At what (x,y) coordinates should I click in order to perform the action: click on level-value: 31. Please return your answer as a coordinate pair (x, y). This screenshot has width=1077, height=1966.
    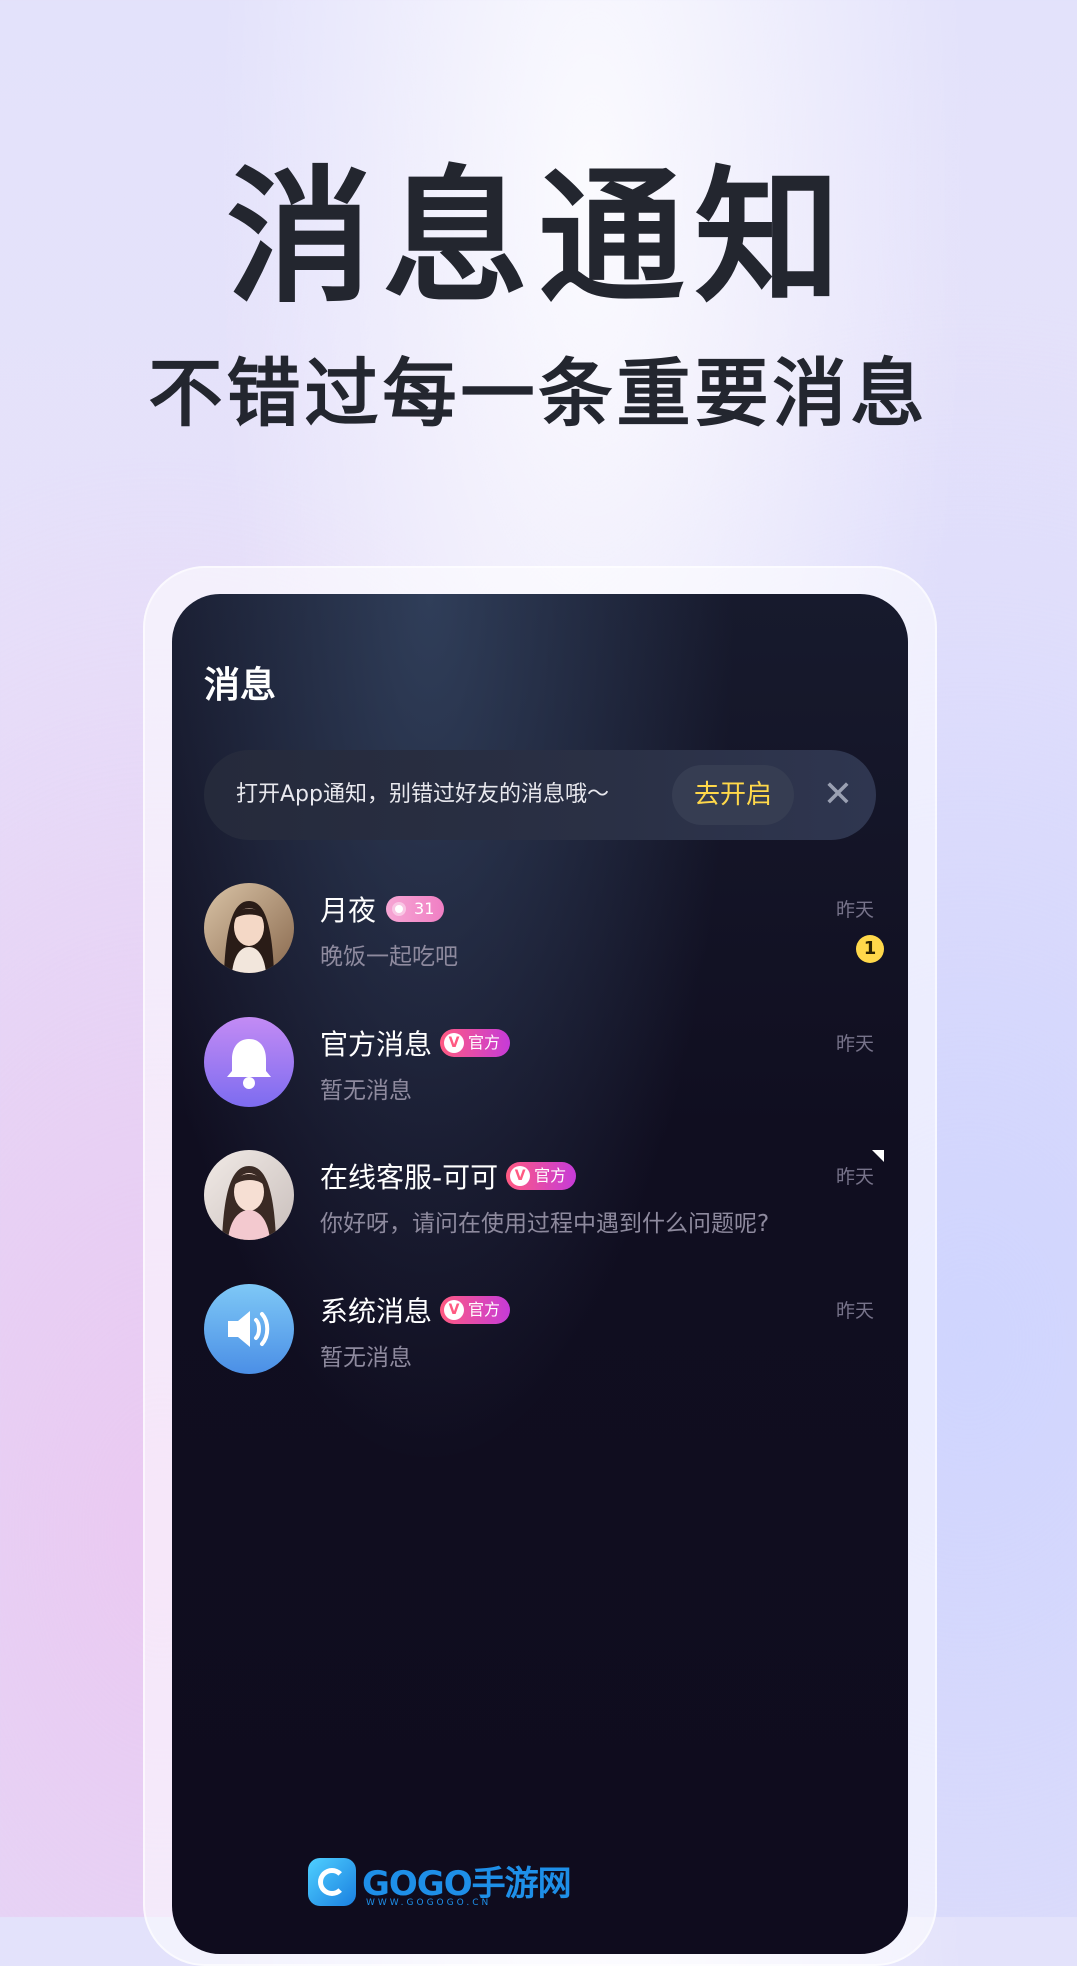
    Looking at the image, I should click on (424, 908).